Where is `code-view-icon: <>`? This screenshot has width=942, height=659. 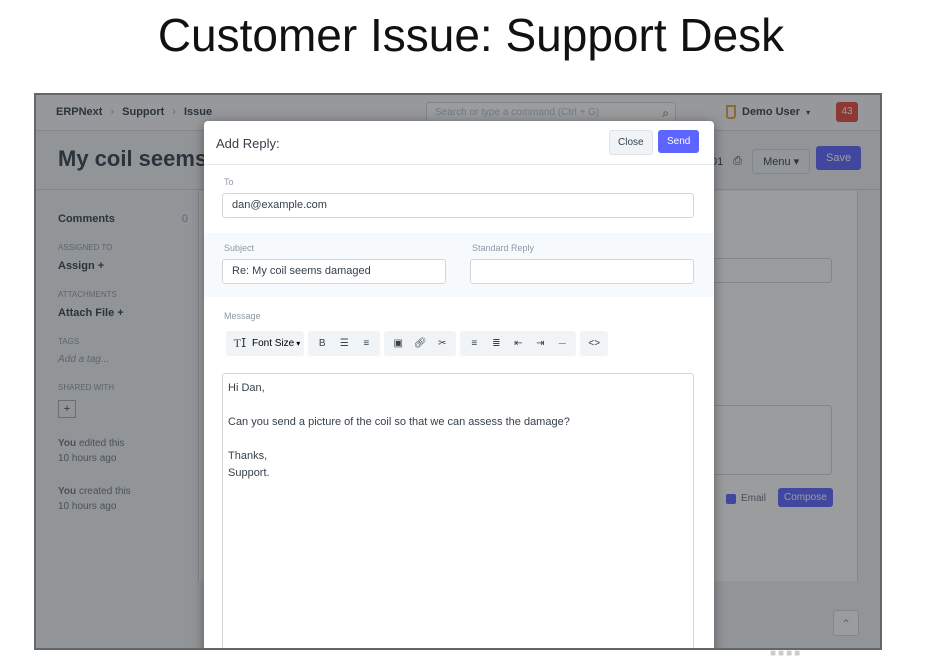
code-view-icon: <> is located at coordinates (594, 343).